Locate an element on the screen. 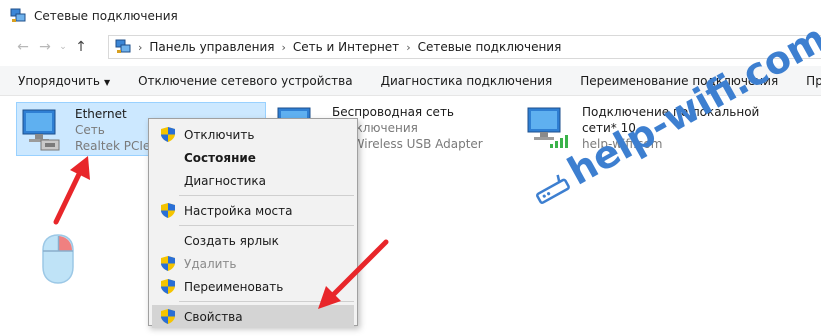 This screenshot has width=821, height=336. mouse-right-click-icon is located at coordinates (58, 259).